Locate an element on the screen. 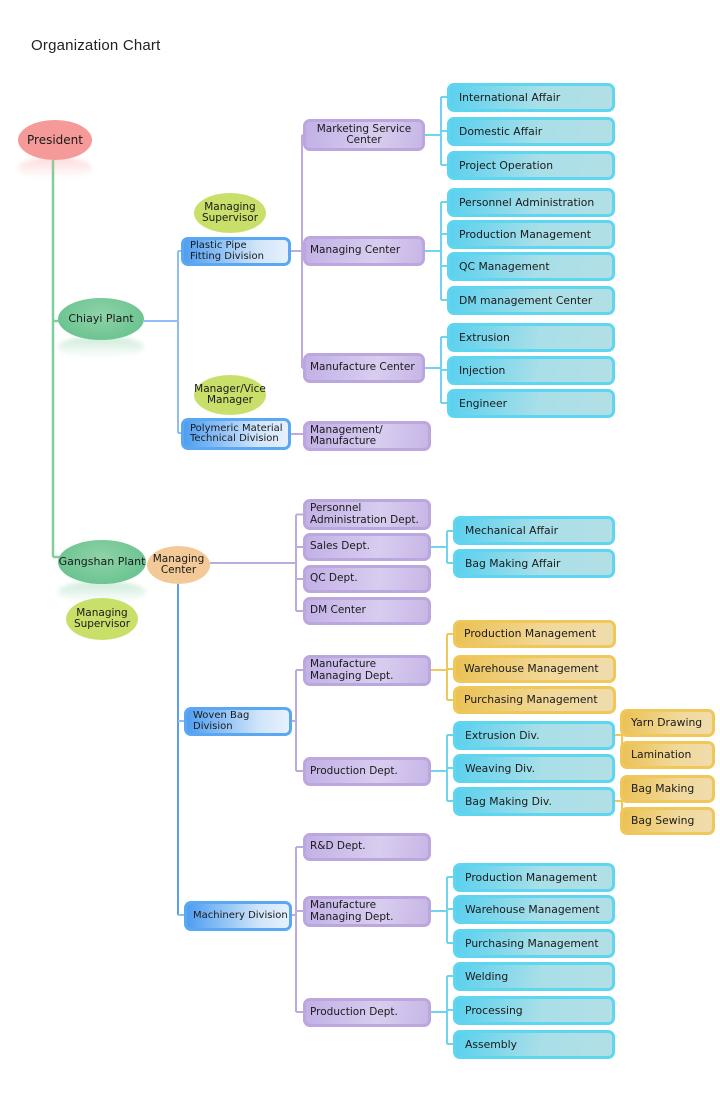 This screenshot has height=1101, width=720. chiayi-plant-node: Chiayi Plant is located at coordinates (101, 319).